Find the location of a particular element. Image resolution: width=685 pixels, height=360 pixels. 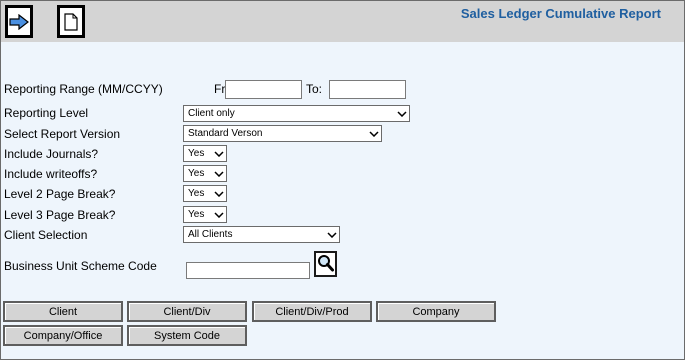

reporting-range-label: Reporting Range (MM/CCYY) is located at coordinates (83, 89).